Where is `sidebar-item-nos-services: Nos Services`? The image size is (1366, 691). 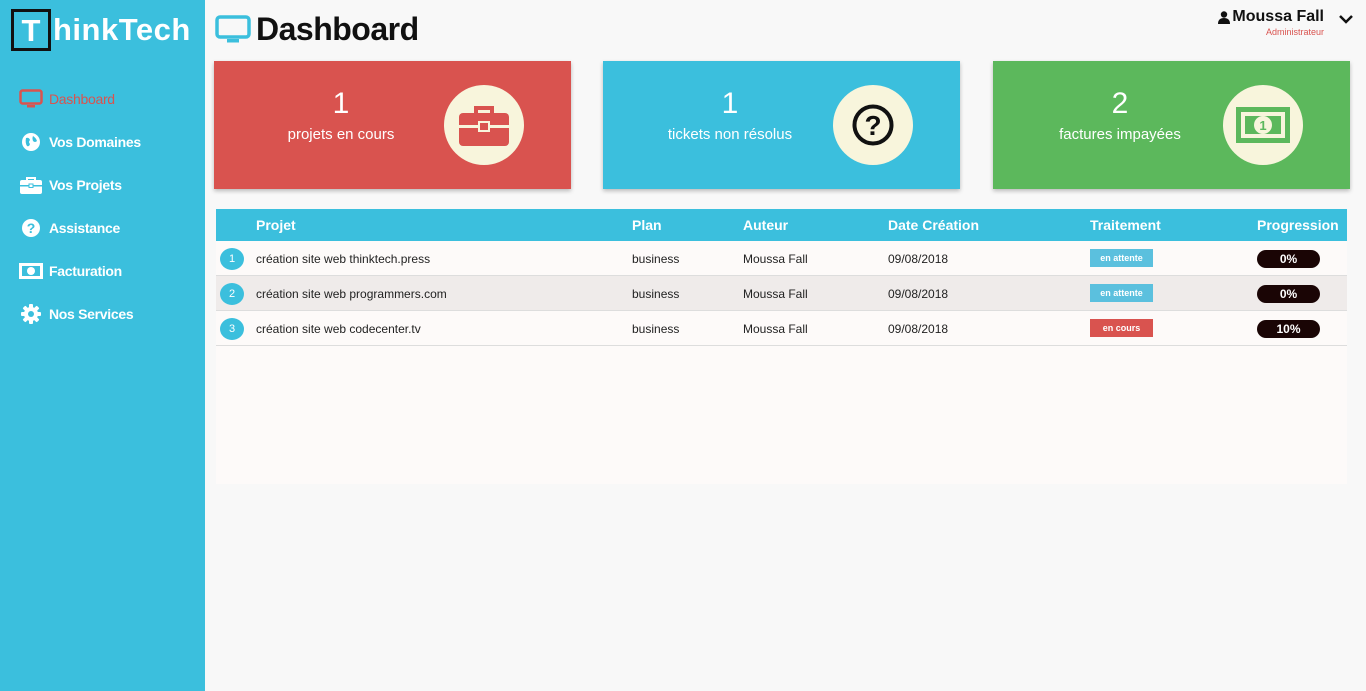
sidebar-item-nos-services: Nos Services is located at coordinates (79, 313).